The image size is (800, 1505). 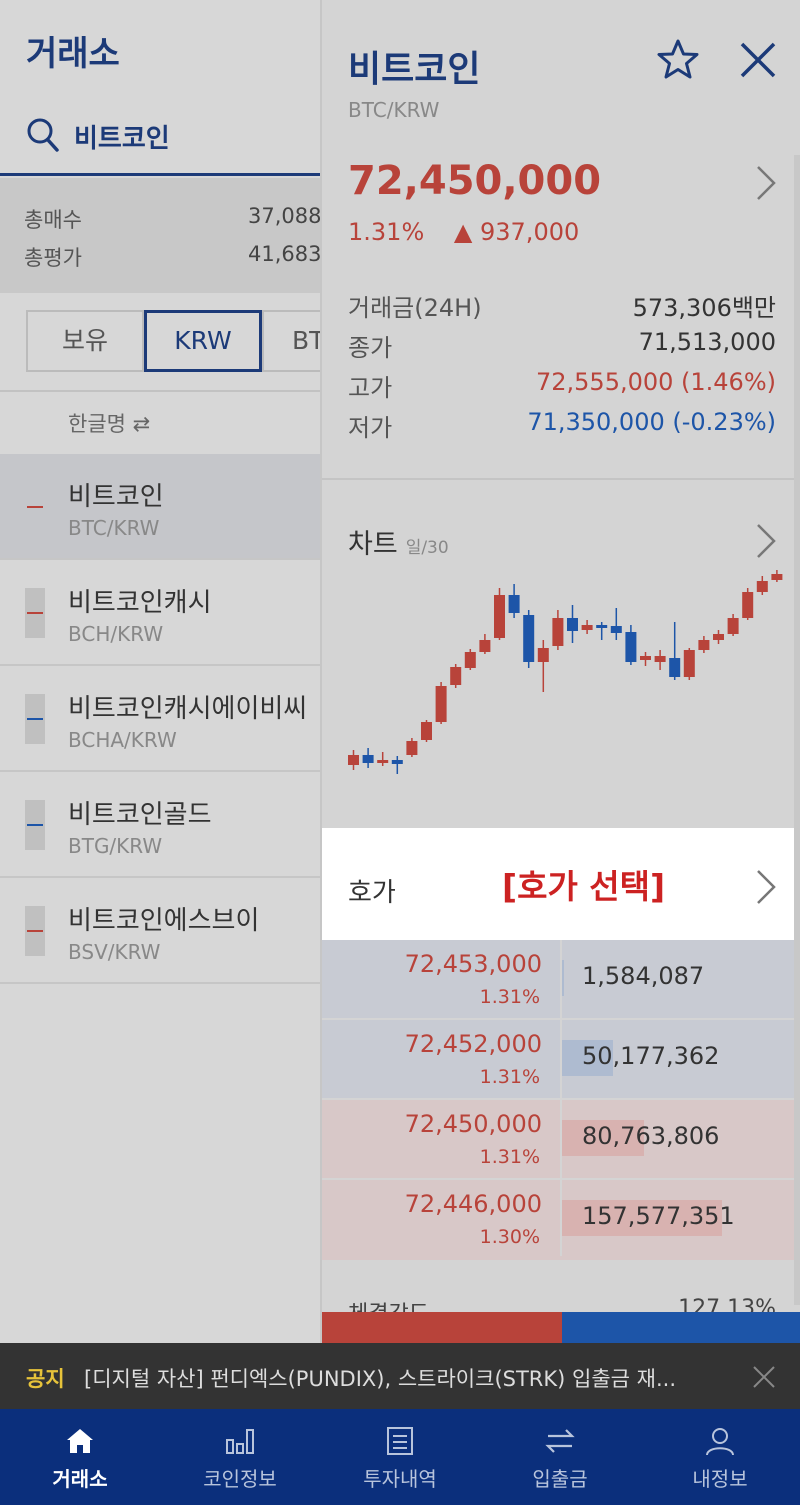 What do you see at coordinates (160, 931) in the screenshot?
I see `list-item: 비트코인에스브이 BSV/KRW` at bounding box center [160, 931].